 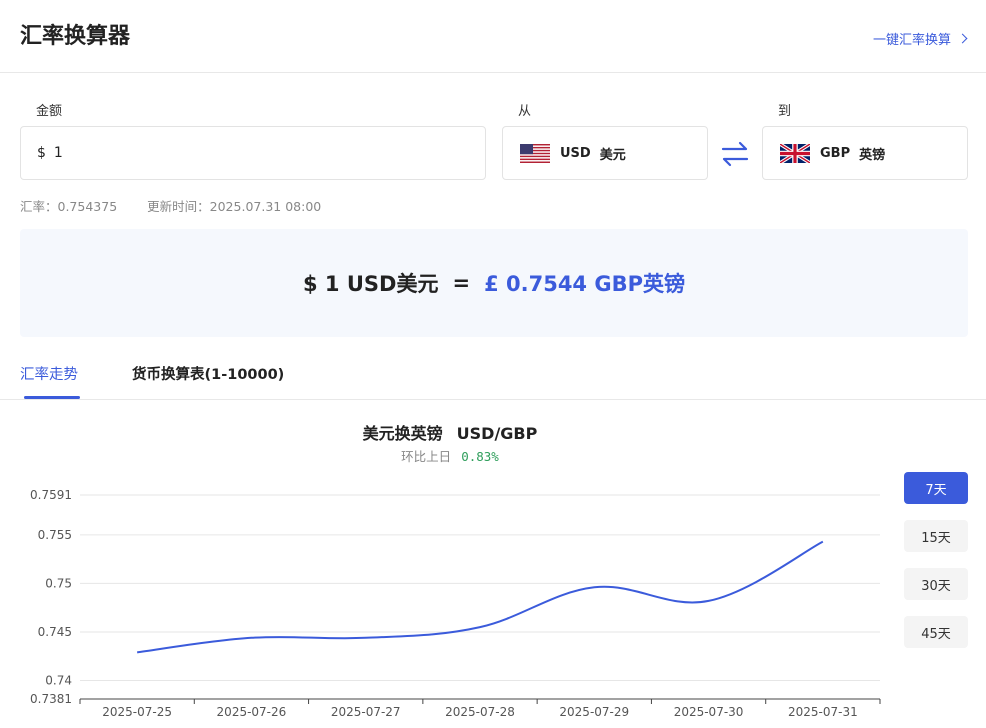 I want to click on y-tick-label: 0.74, so click(x=58, y=681).